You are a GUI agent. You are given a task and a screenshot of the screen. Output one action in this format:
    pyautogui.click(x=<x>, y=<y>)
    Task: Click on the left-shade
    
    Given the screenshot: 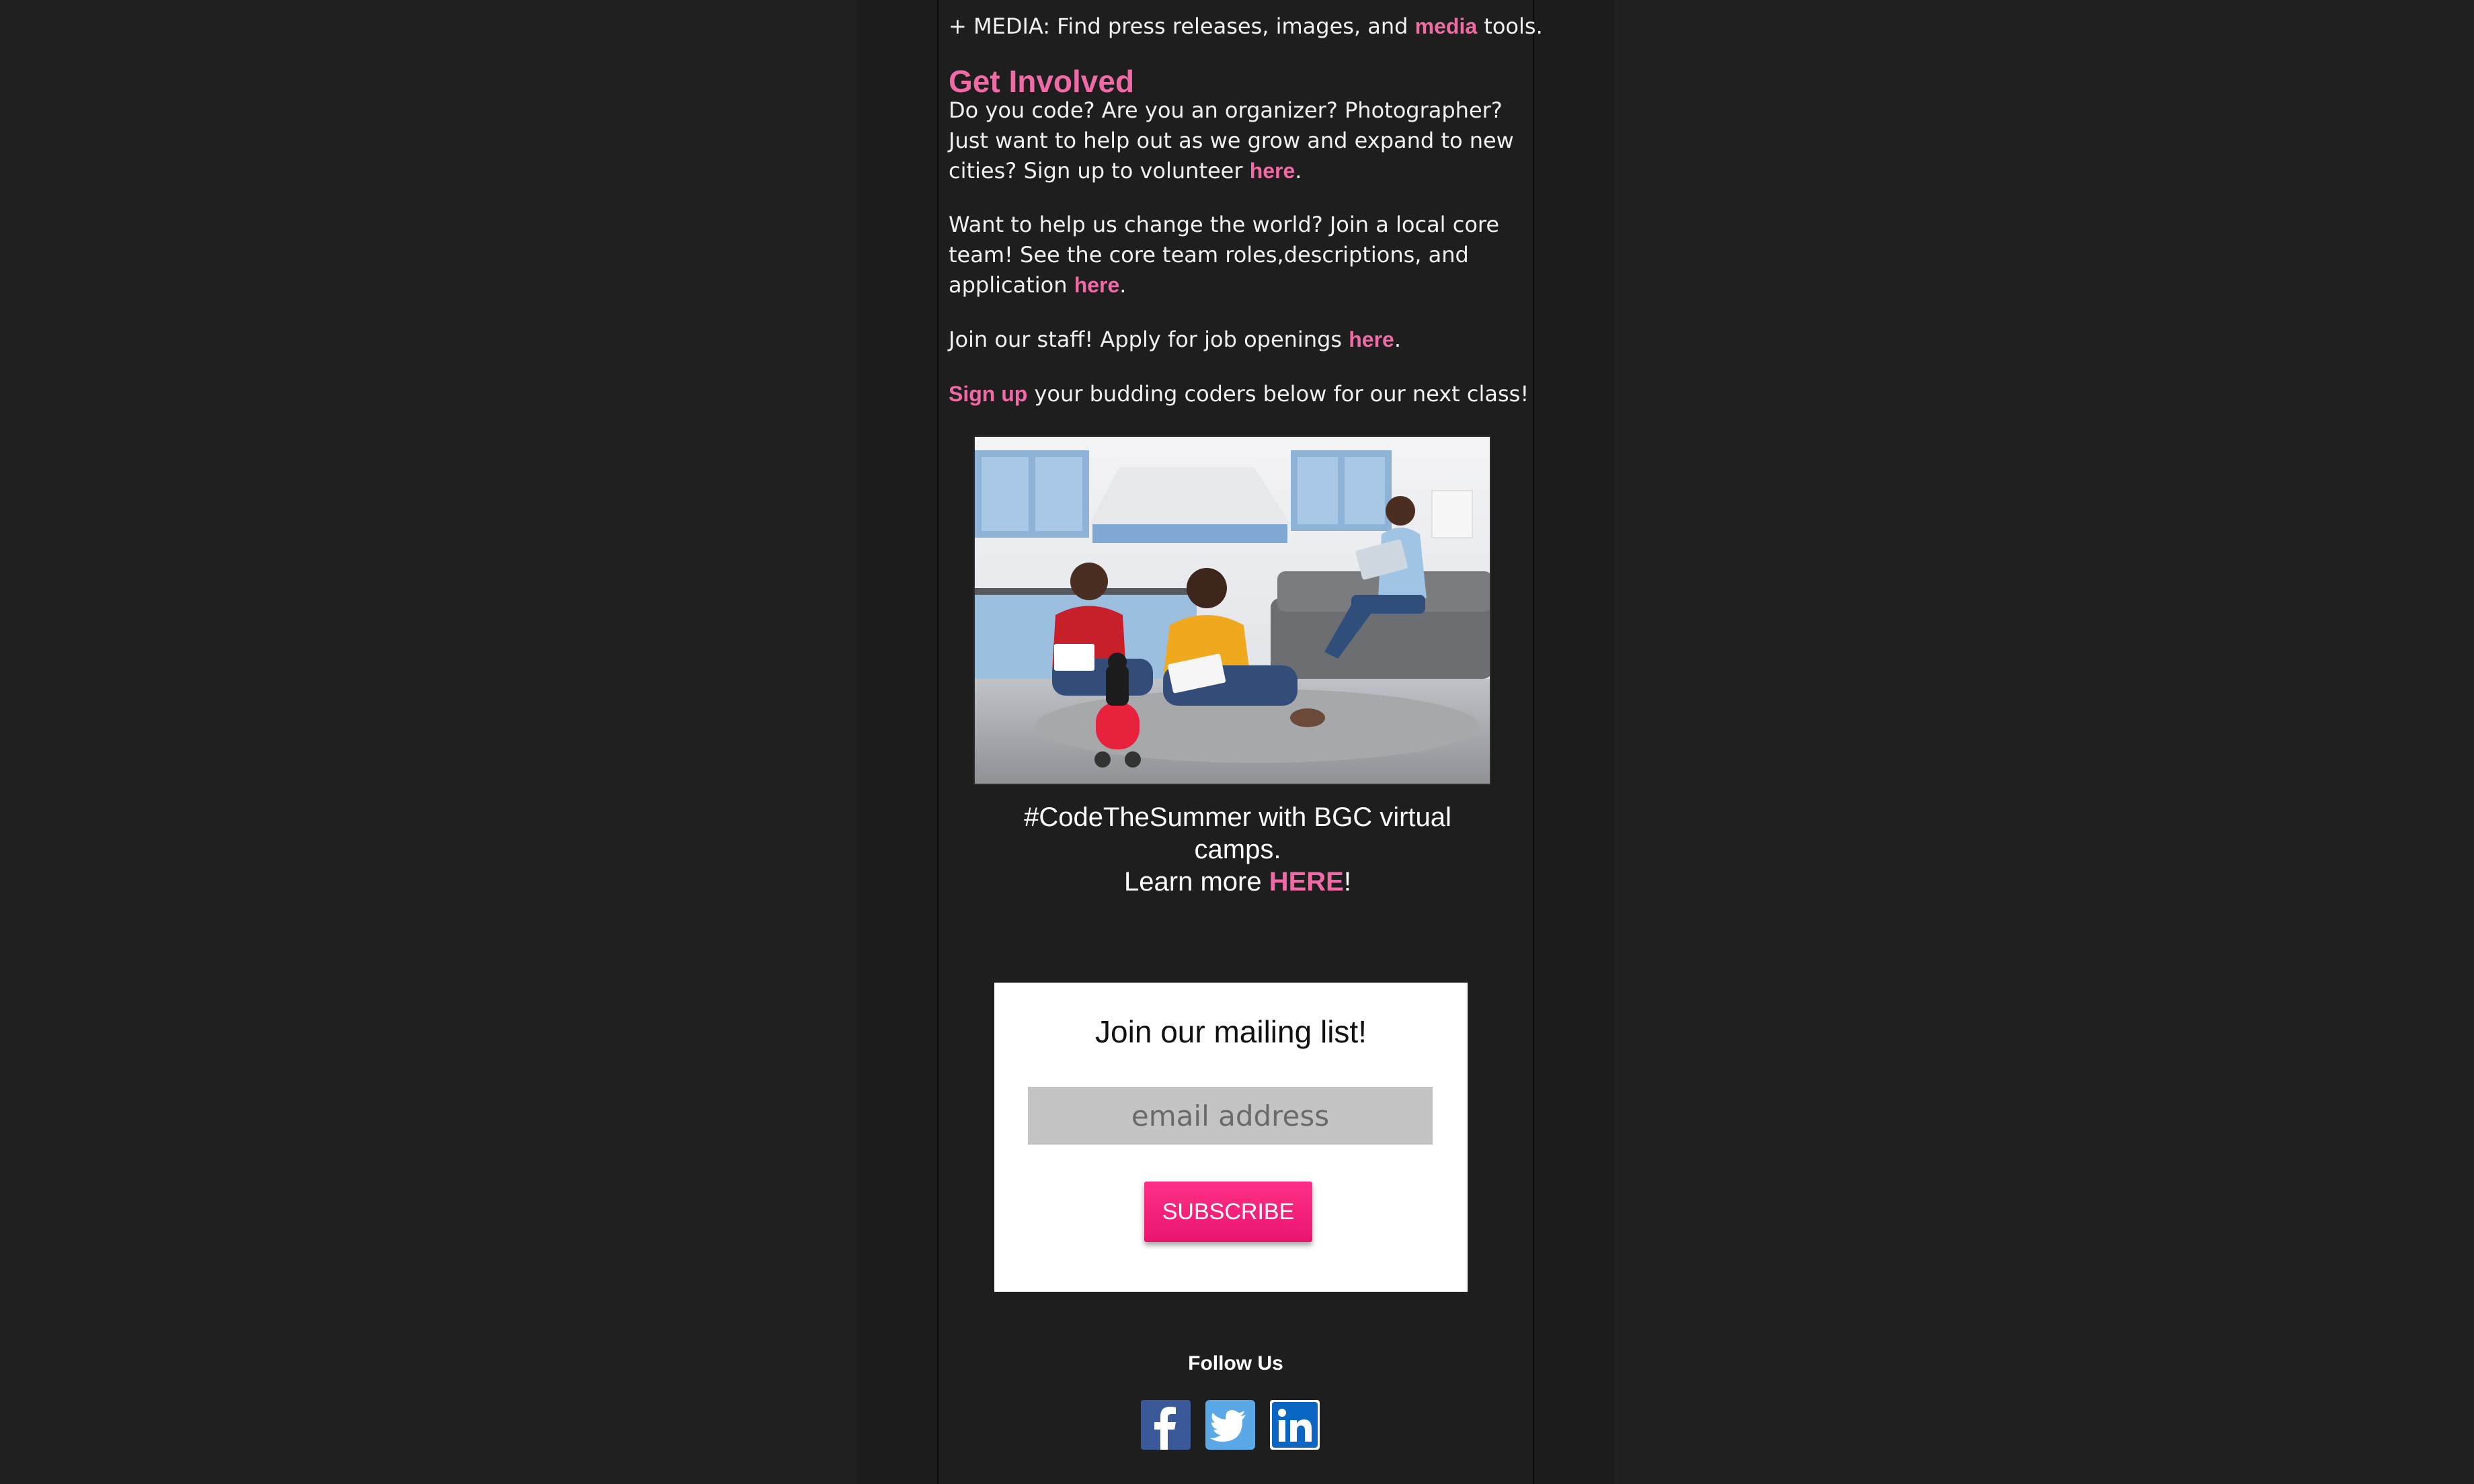 What is the action you would take?
    pyautogui.click(x=897, y=742)
    